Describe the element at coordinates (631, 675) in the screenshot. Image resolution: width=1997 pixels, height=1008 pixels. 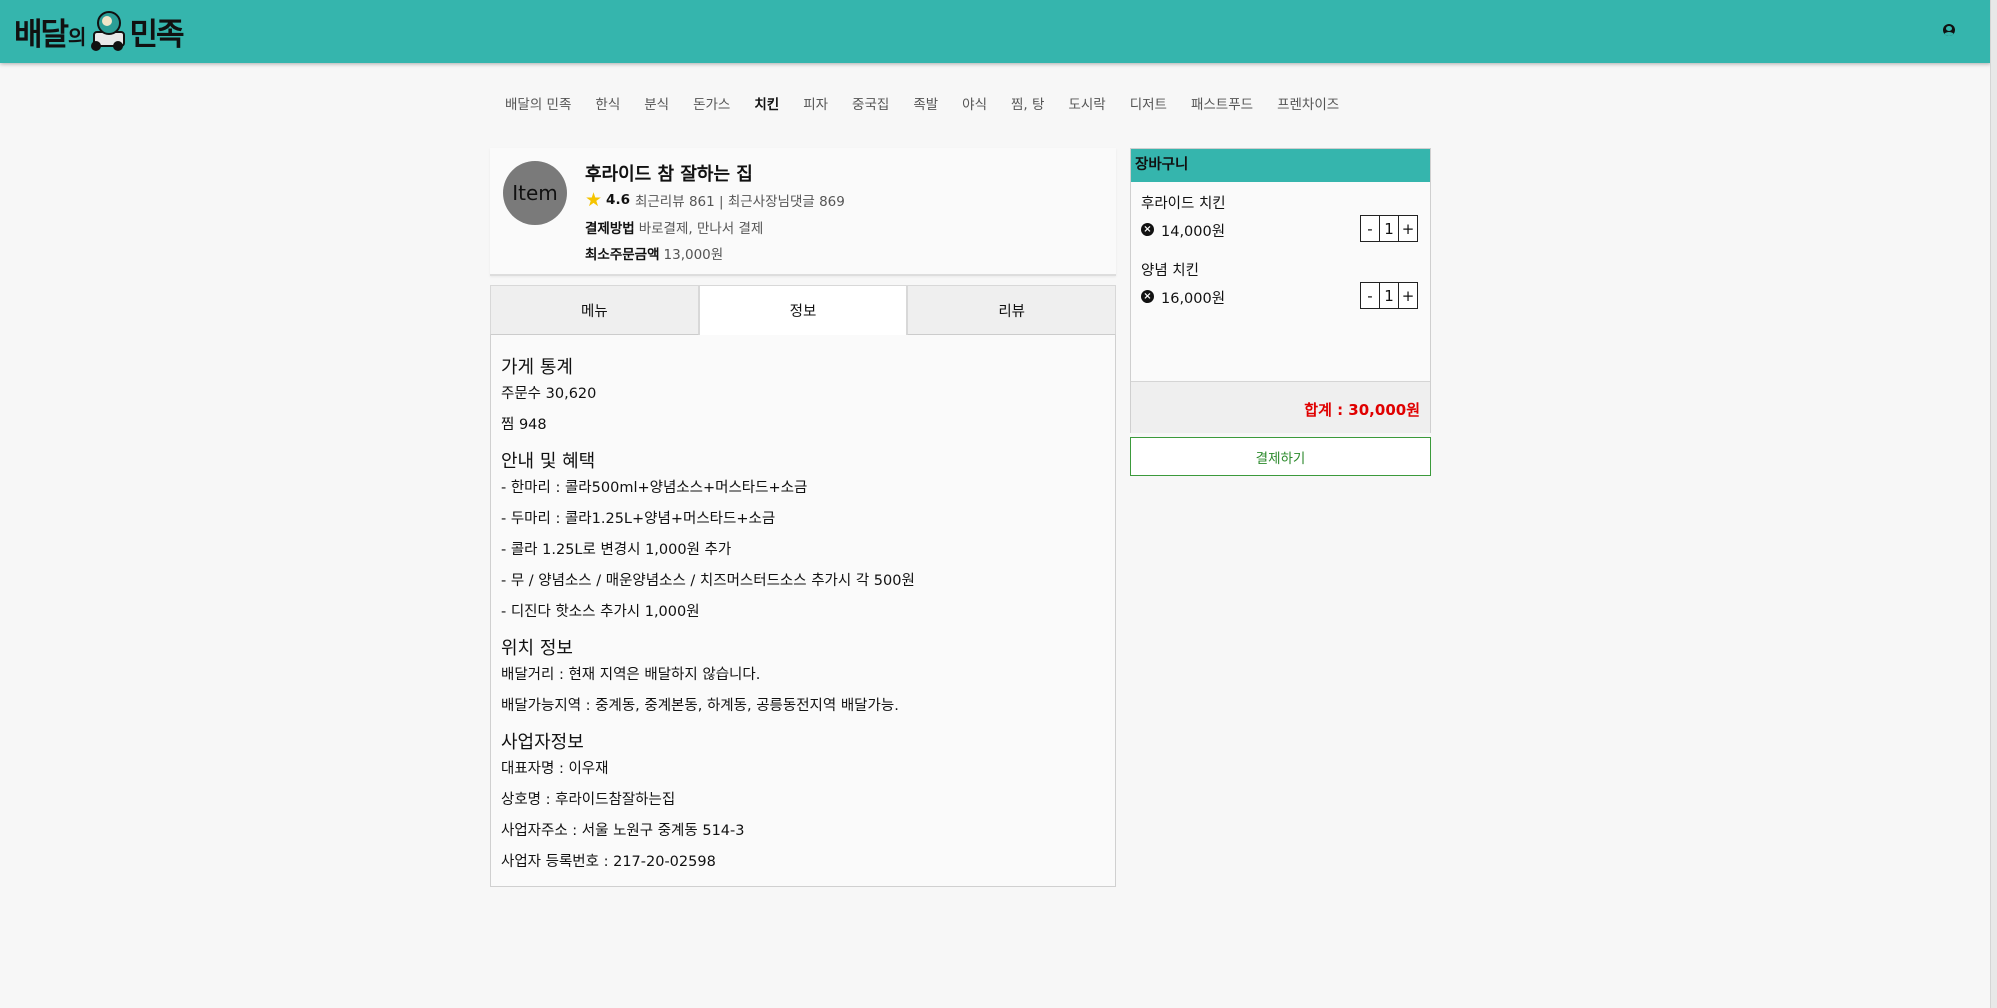
I see `delivery-distance: 배달거리 : 현재 지역은 배달하지 않습니다.` at that location.